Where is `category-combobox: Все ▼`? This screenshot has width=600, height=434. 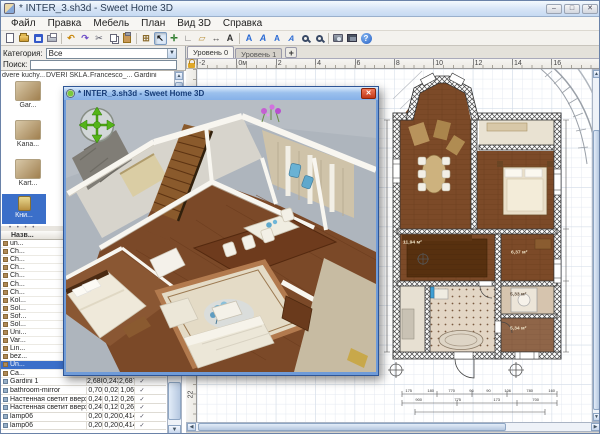
category-combobox: Все ▼ is located at coordinates (111, 53).